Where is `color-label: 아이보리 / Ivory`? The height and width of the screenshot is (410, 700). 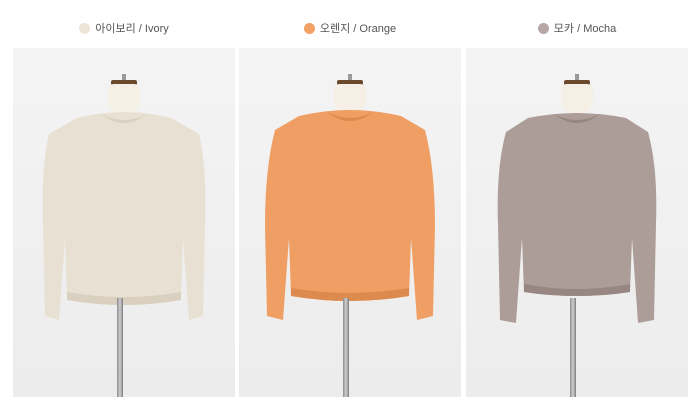
color-label: 아이보리 / Ivory is located at coordinates (124, 28).